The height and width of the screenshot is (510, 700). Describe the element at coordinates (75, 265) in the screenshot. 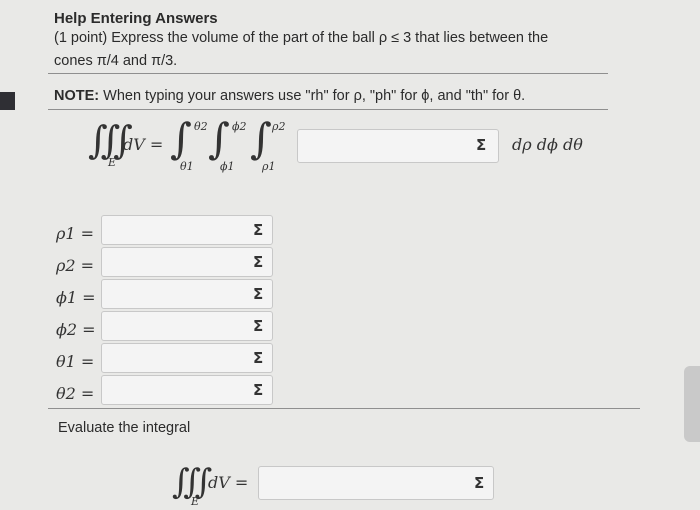

I see `rho2-label: ρ2 =` at that location.